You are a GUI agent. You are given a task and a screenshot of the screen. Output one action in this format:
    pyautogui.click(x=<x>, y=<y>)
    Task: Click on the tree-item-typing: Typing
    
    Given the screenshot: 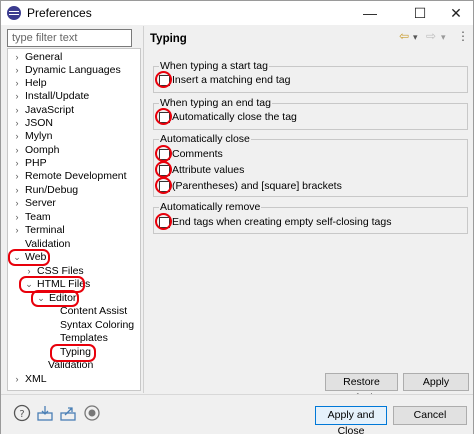 What is the action you would take?
    pyautogui.click(x=75, y=352)
    